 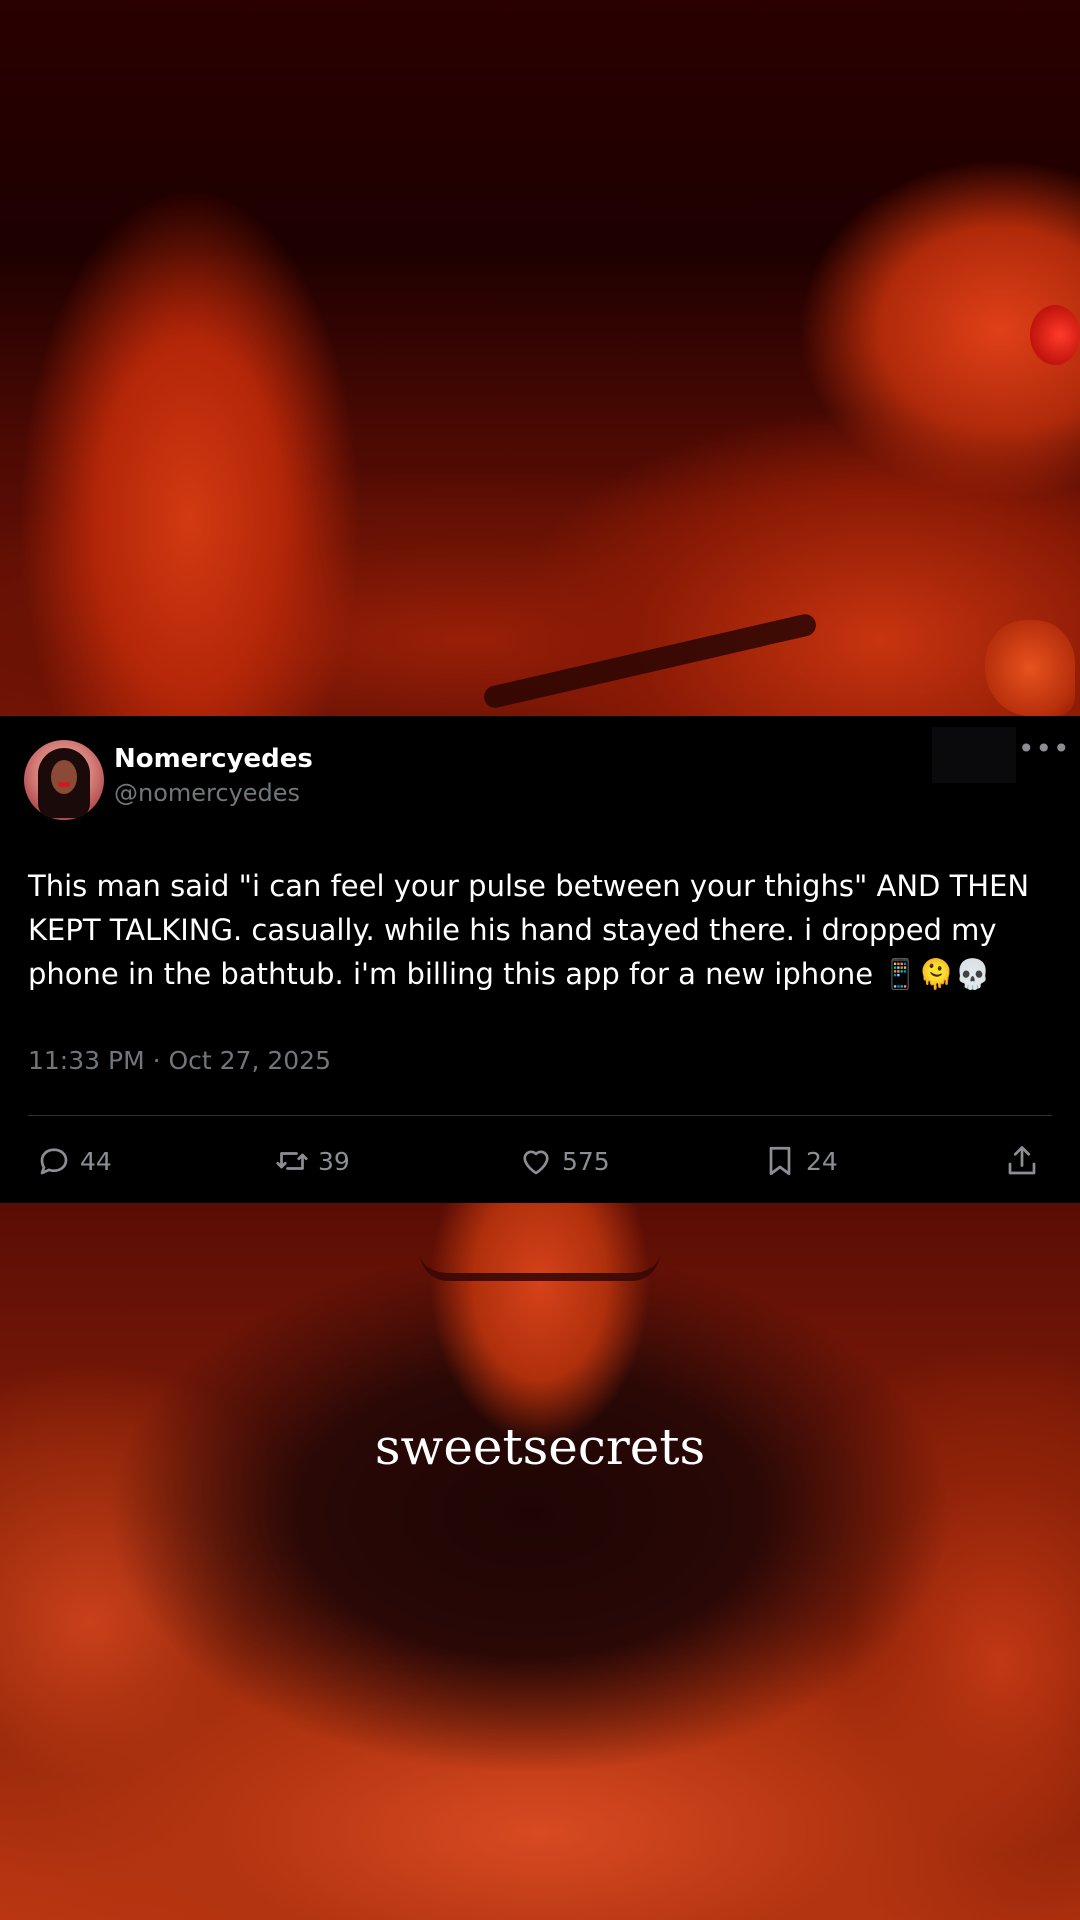 What do you see at coordinates (780, 1161) in the screenshot?
I see `bookmark-icon` at bounding box center [780, 1161].